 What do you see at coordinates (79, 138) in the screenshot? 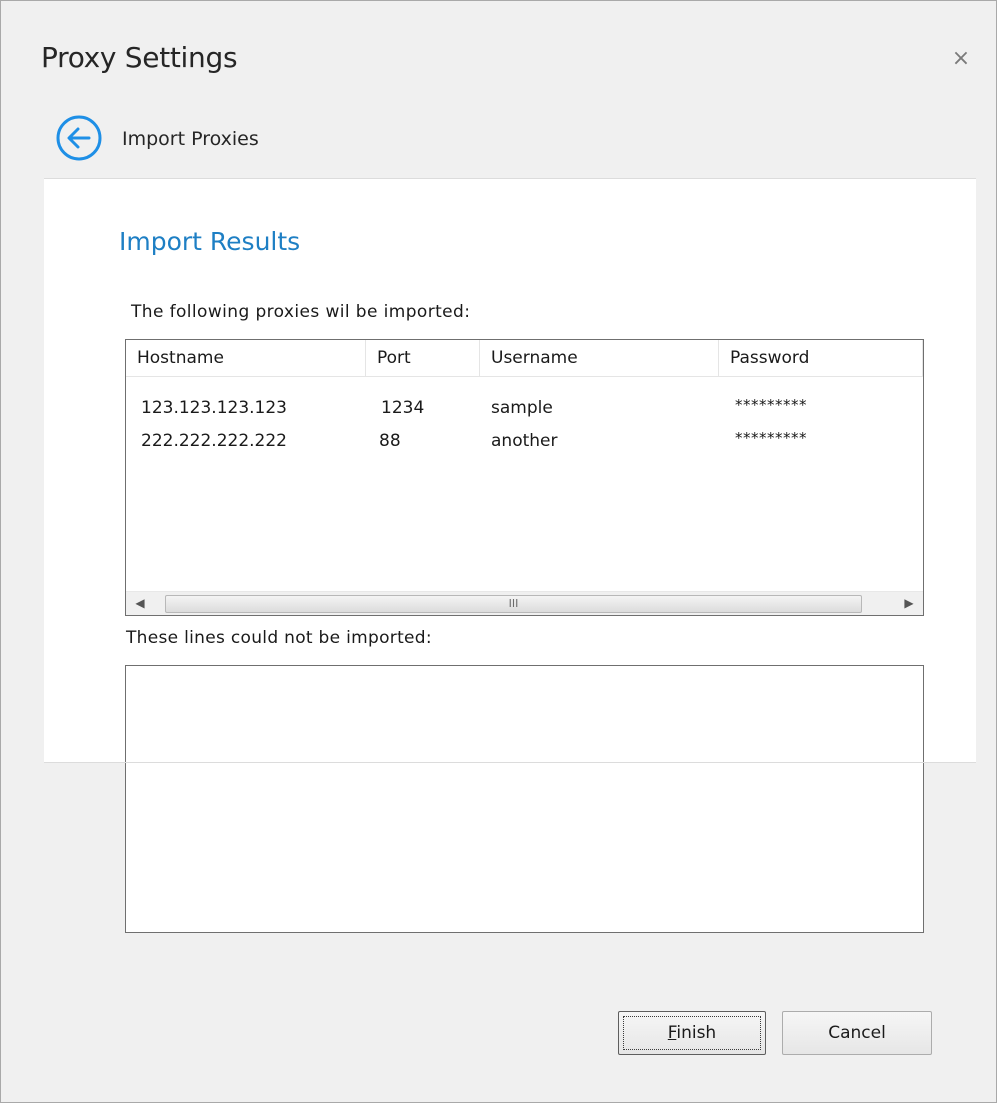
I see `back-arrow-circle-icon` at bounding box center [79, 138].